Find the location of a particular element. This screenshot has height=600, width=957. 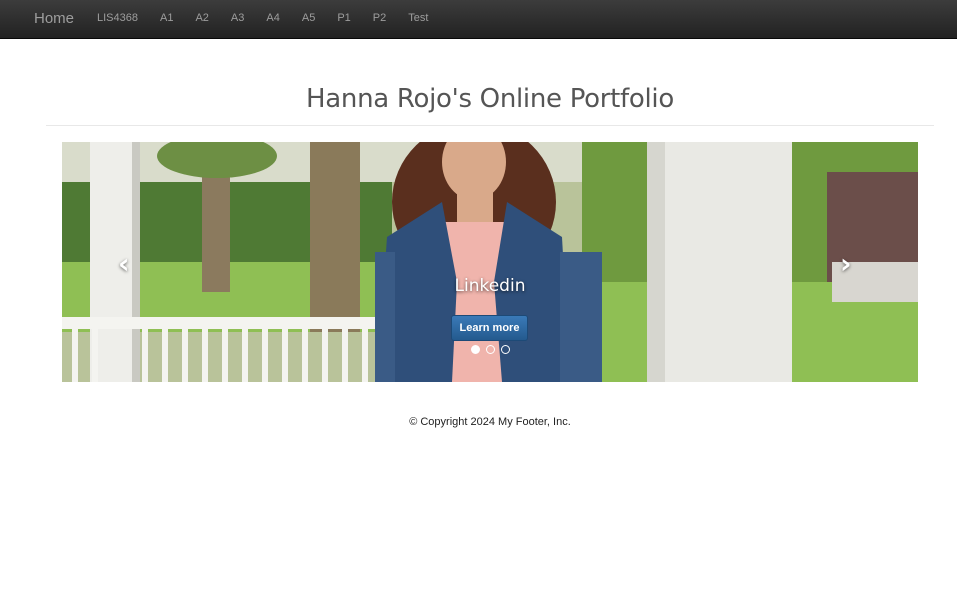

nav-link-a4: A4 is located at coordinates (272, 18).